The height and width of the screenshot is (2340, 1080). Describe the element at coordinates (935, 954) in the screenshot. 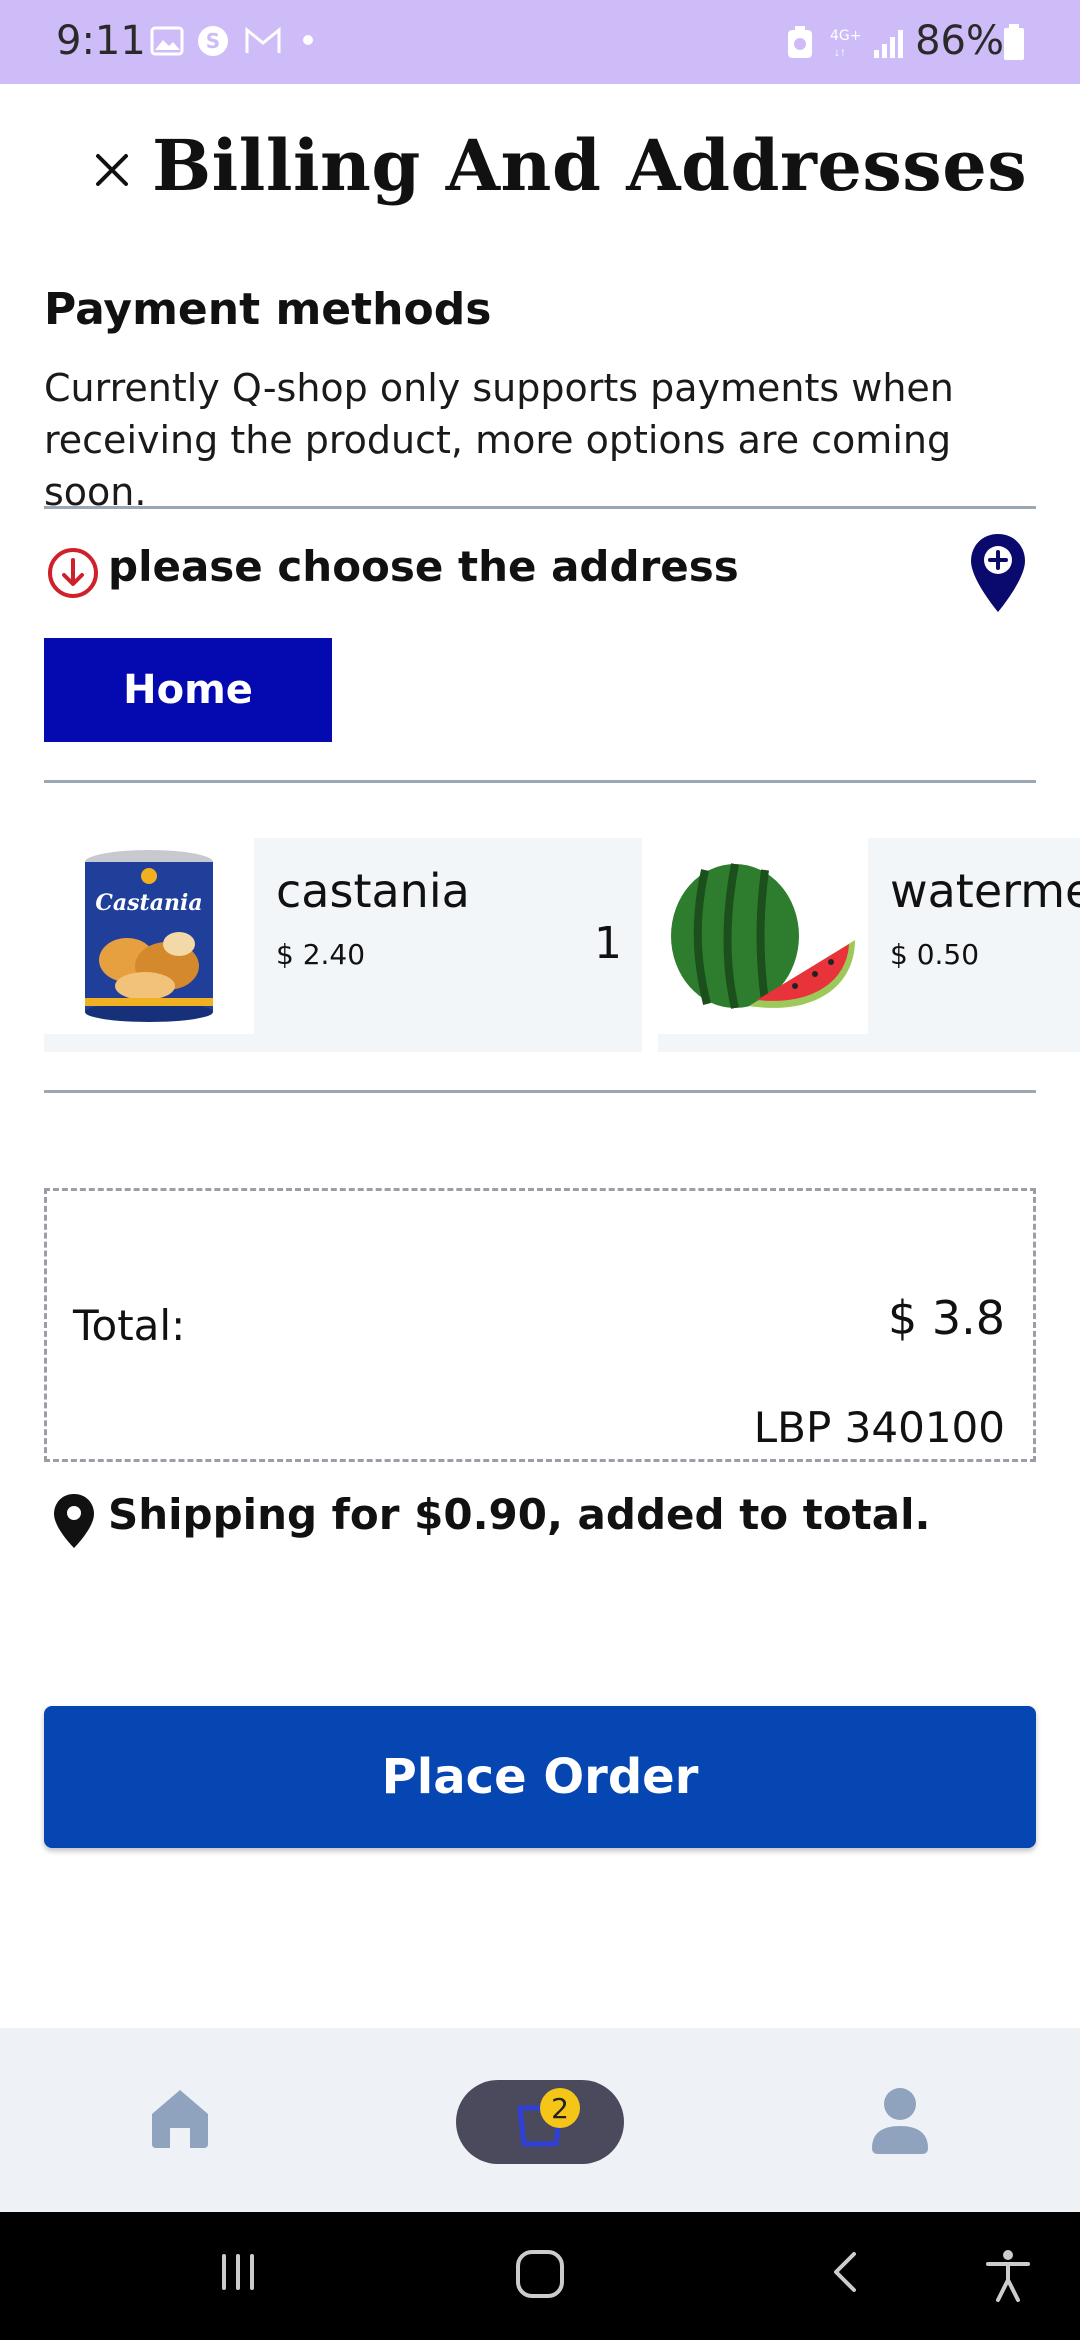

I see `cart-item-price: $ 0.50` at that location.